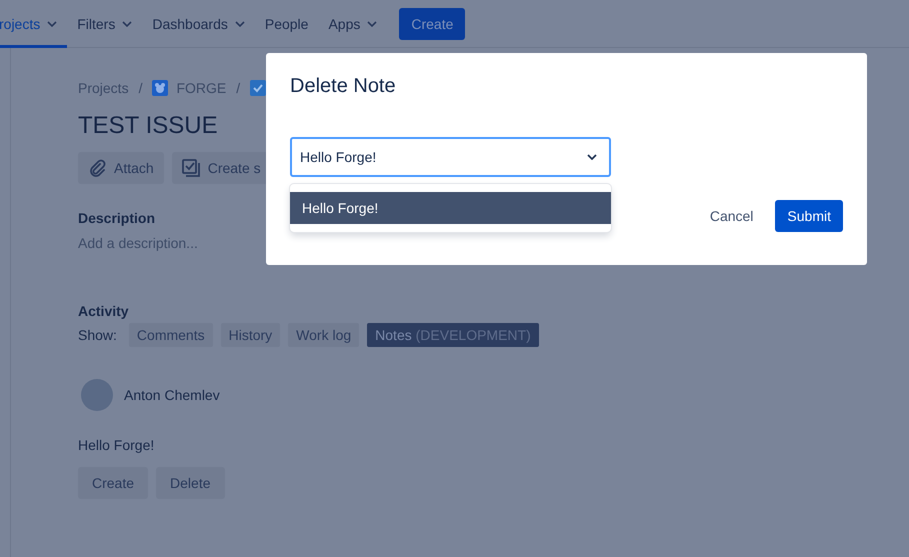 Image resolution: width=909 pixels, height=557 pixels. I want to click on paperclip-icon, so click(97, 168).